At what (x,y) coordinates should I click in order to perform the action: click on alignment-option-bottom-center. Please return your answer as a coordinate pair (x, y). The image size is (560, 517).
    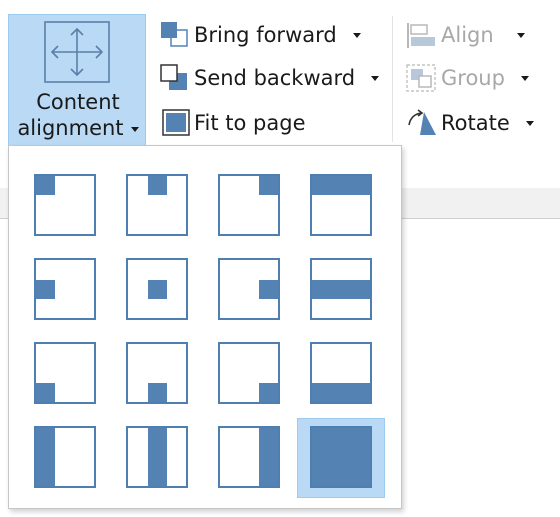
    Looking at the image, I should click on (157, 374).